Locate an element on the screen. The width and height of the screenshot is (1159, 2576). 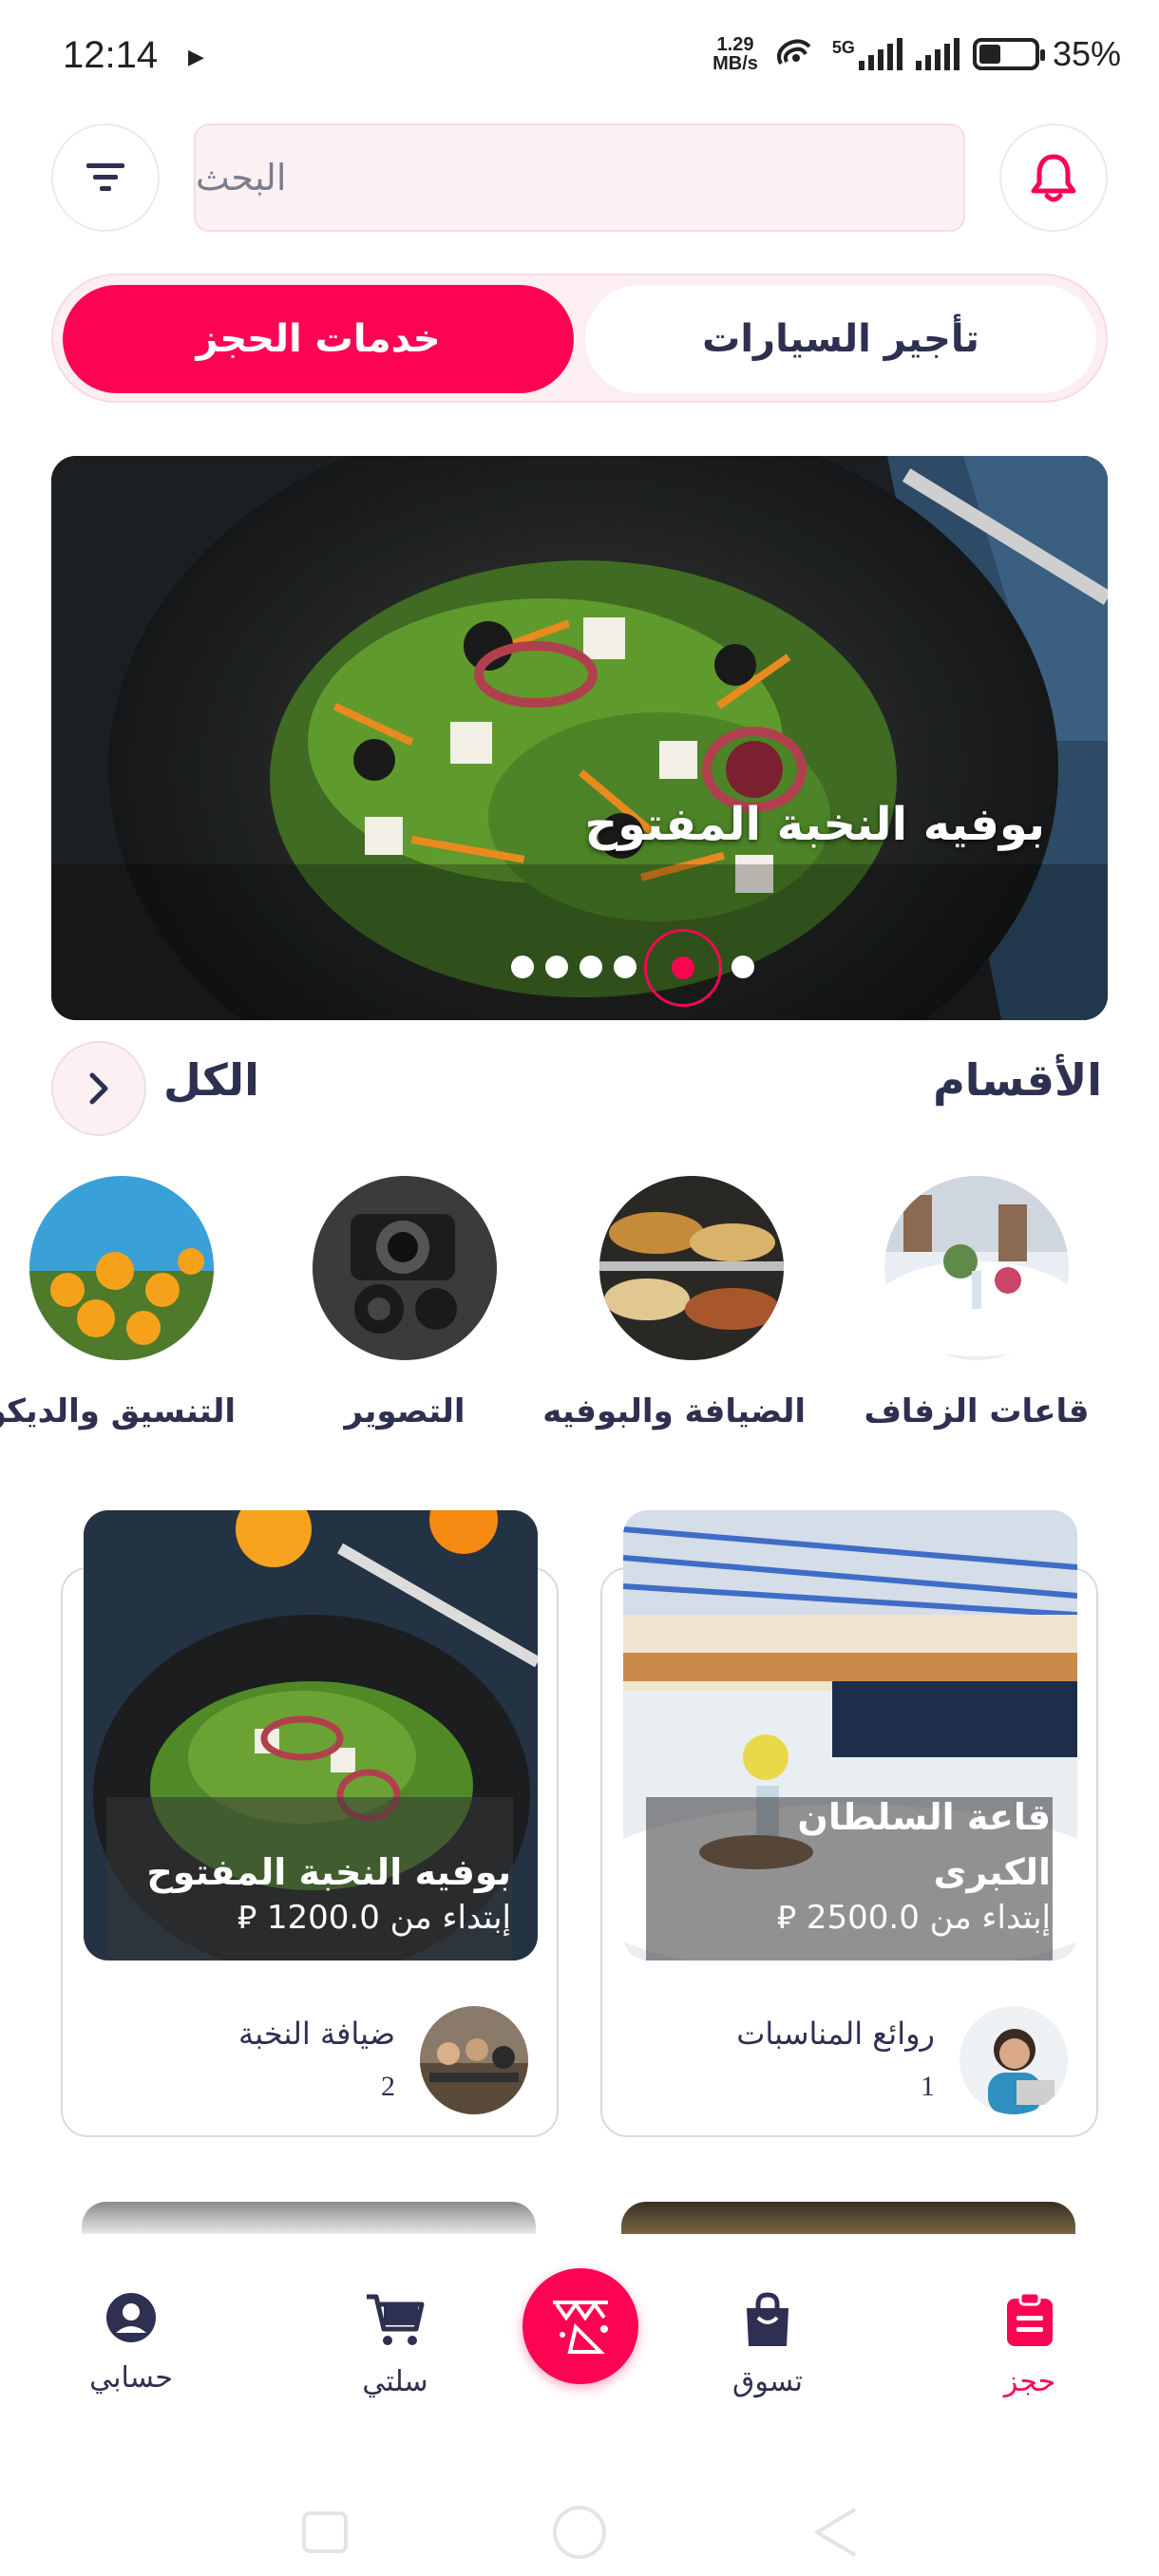
search-input: البحث is located at coordinates (579, 177).